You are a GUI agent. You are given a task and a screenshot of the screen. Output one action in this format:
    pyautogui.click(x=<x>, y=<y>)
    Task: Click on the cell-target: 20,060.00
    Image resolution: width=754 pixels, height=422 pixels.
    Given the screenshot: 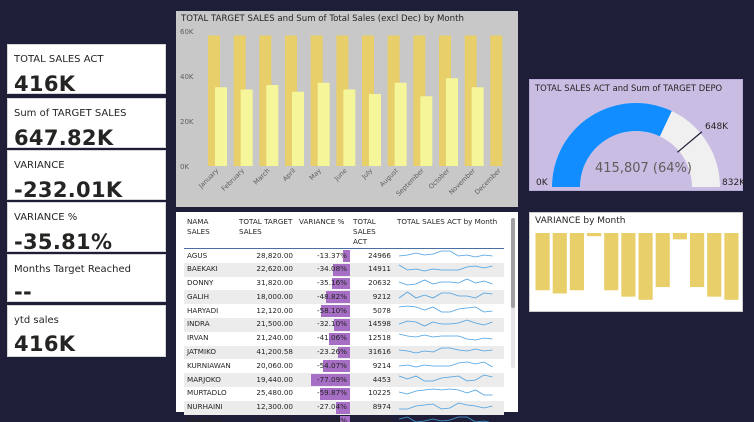 What is the action you would take?
    pyautogui.click(x=274, y=365)
    